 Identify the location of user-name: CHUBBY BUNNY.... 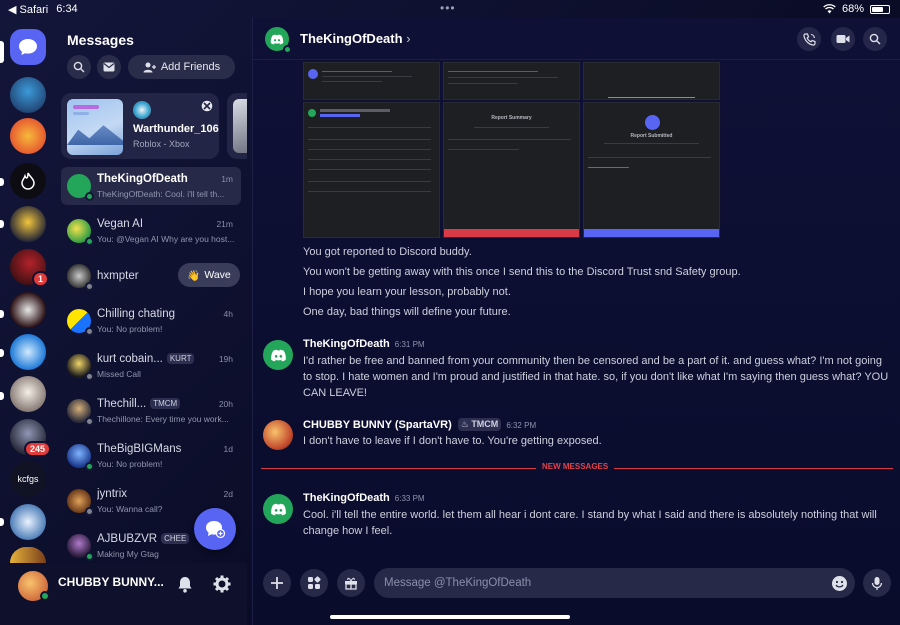
(111, 582).